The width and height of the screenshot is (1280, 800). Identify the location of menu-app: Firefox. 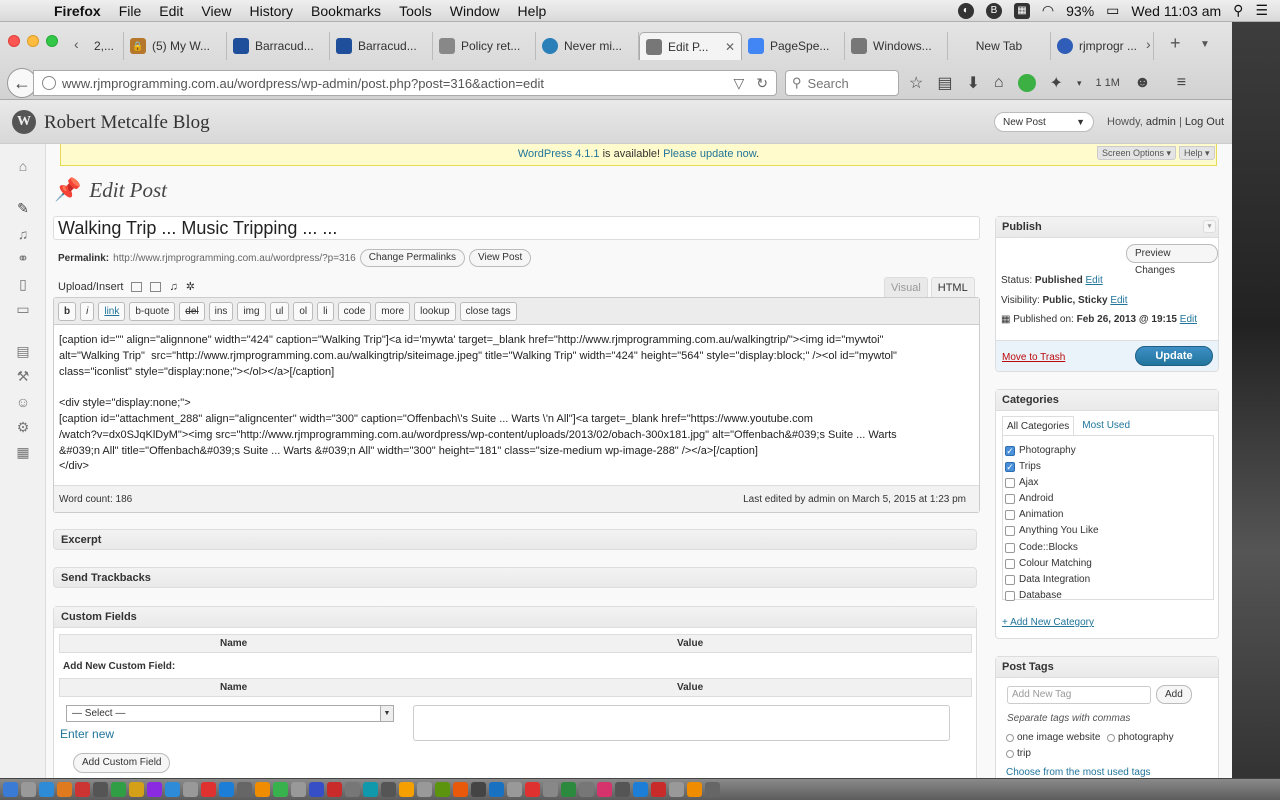
(77, 11).